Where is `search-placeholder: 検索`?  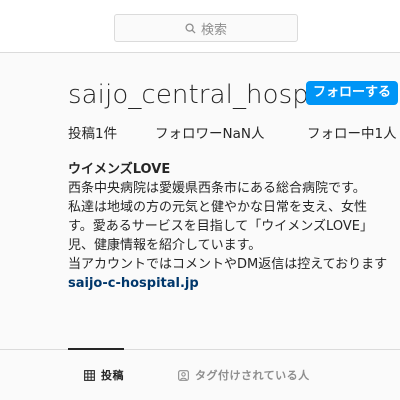 search-placeholder: 検索 is located at coordinates (213, 30).